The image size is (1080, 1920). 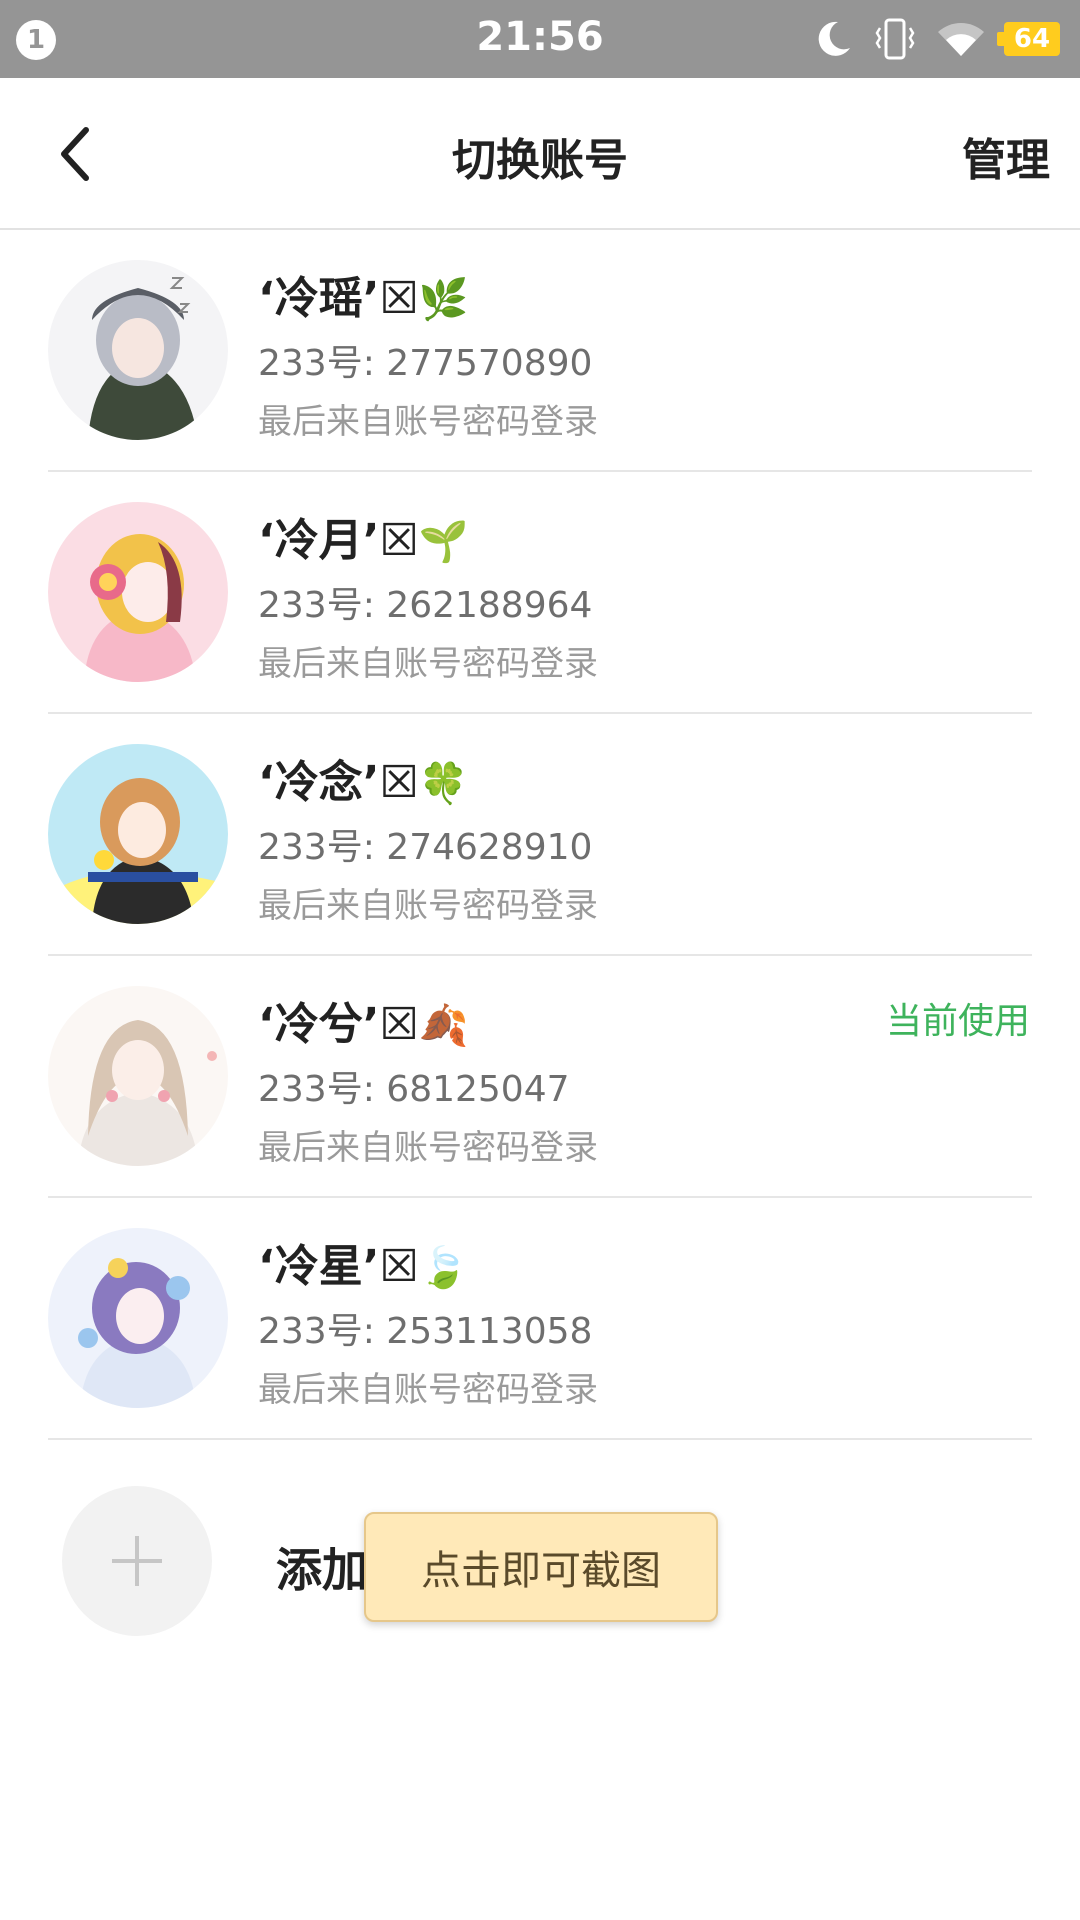 What do you see at coordinates (425, 363) in the screenshot?
I see `account-id: 233号: 277570890` at bounding box center [425, 363].